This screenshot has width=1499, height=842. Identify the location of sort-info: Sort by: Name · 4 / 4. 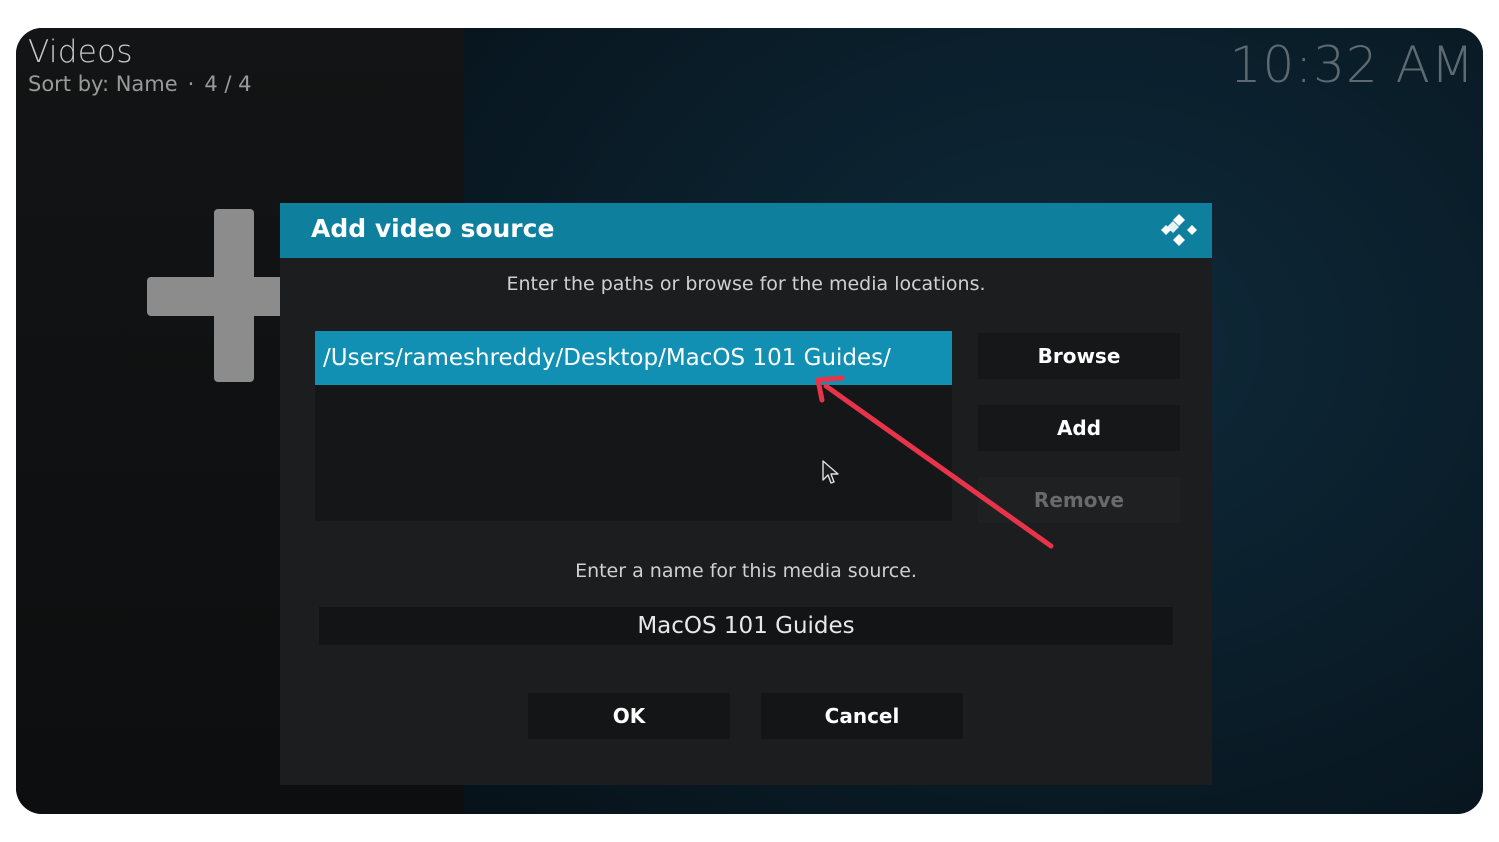
(140, 84).